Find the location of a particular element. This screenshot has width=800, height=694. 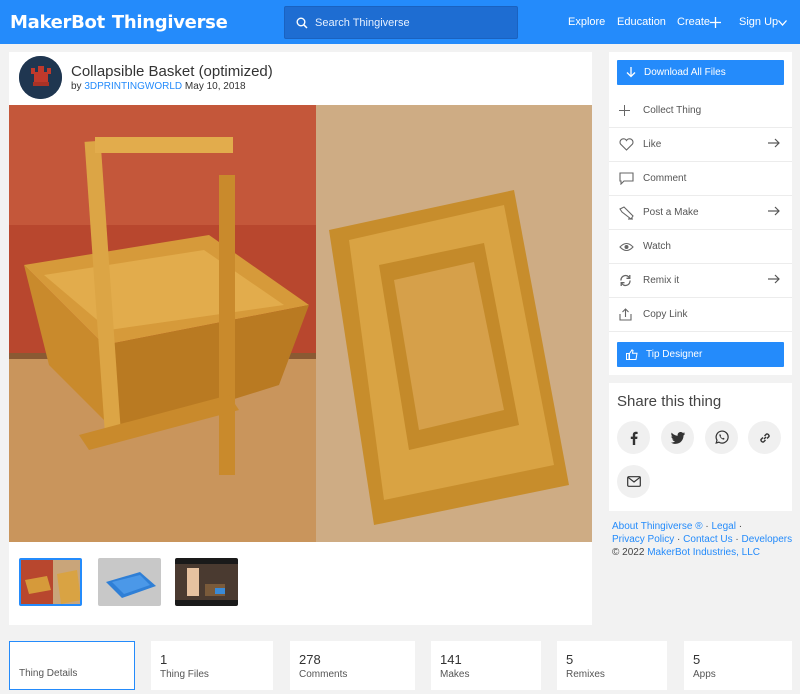

like-button: Like is located at coordinates (700, 145).